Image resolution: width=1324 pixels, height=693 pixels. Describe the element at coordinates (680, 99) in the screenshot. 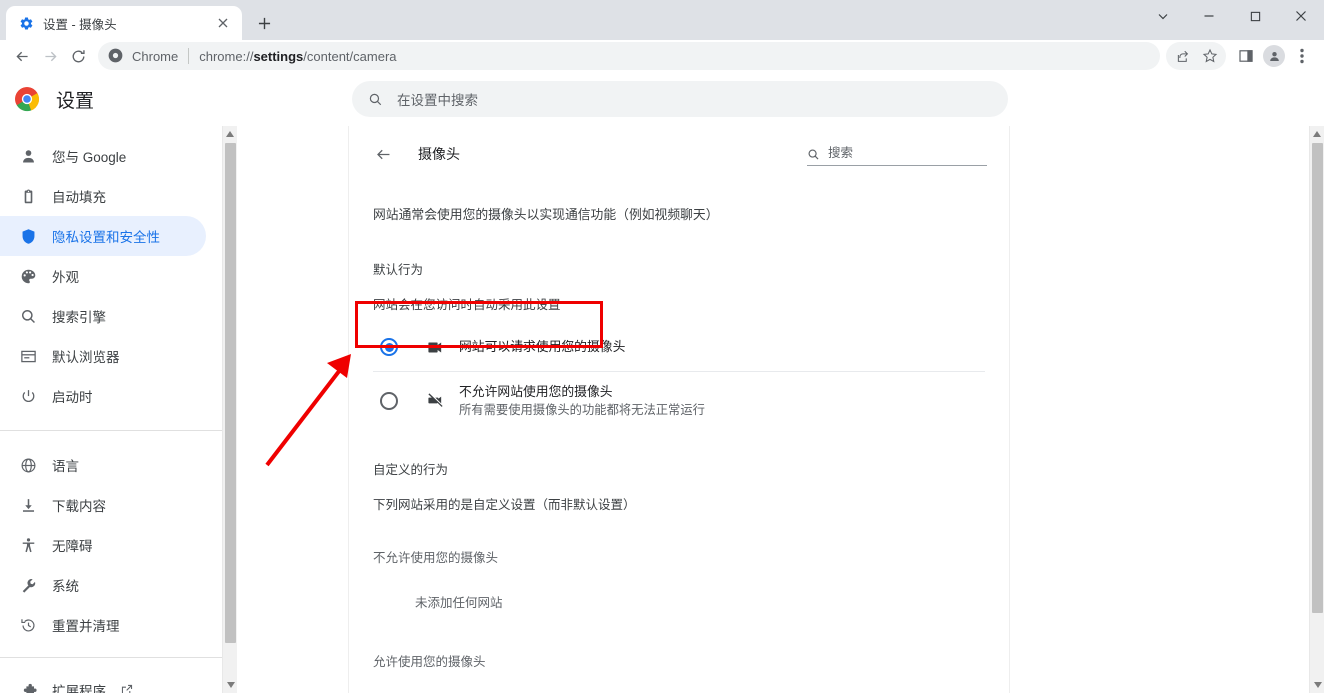

I see `settings-search-input: 在设置中搜索` at that location.